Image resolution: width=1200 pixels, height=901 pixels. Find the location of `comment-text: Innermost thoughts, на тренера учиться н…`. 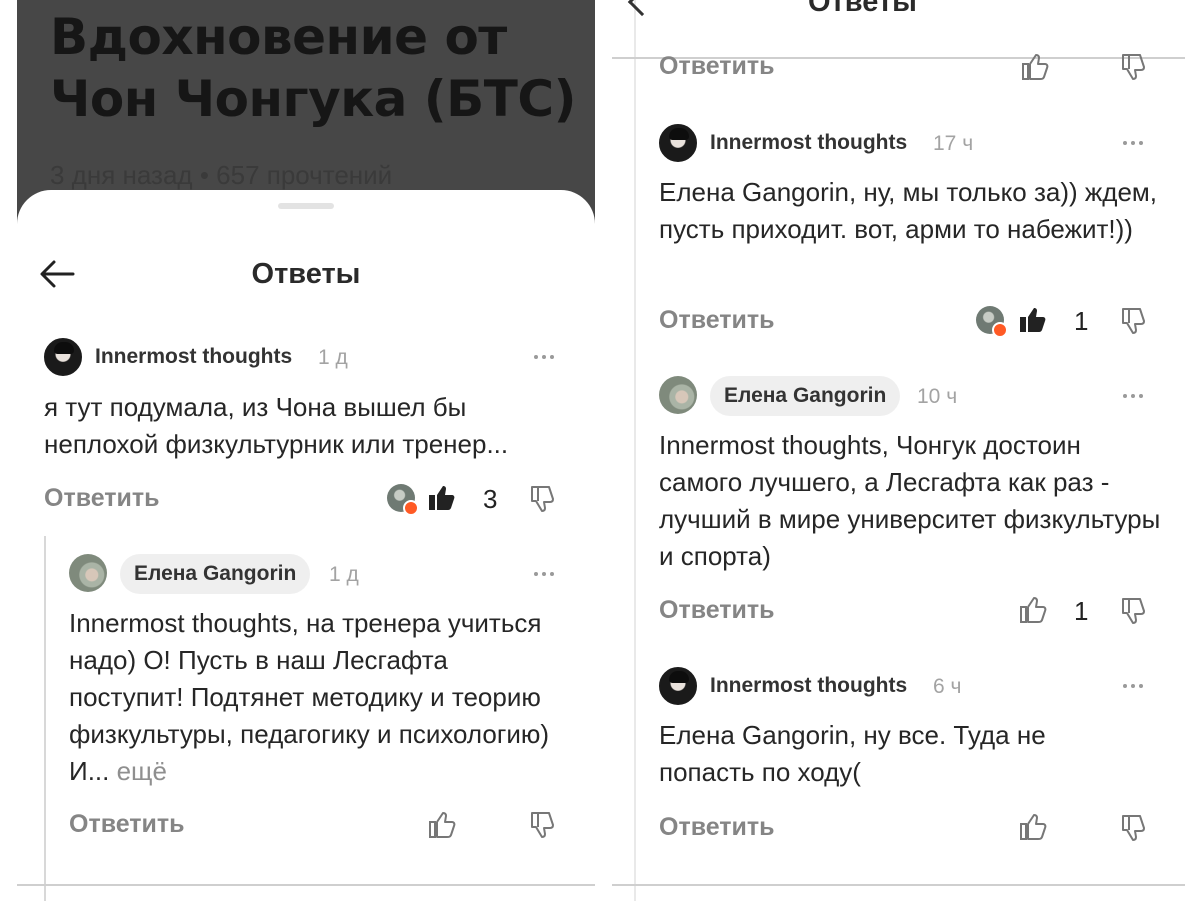

comment-text: Innermost thoughts, на тренера учиться н… is located at coordinates (314, 697).